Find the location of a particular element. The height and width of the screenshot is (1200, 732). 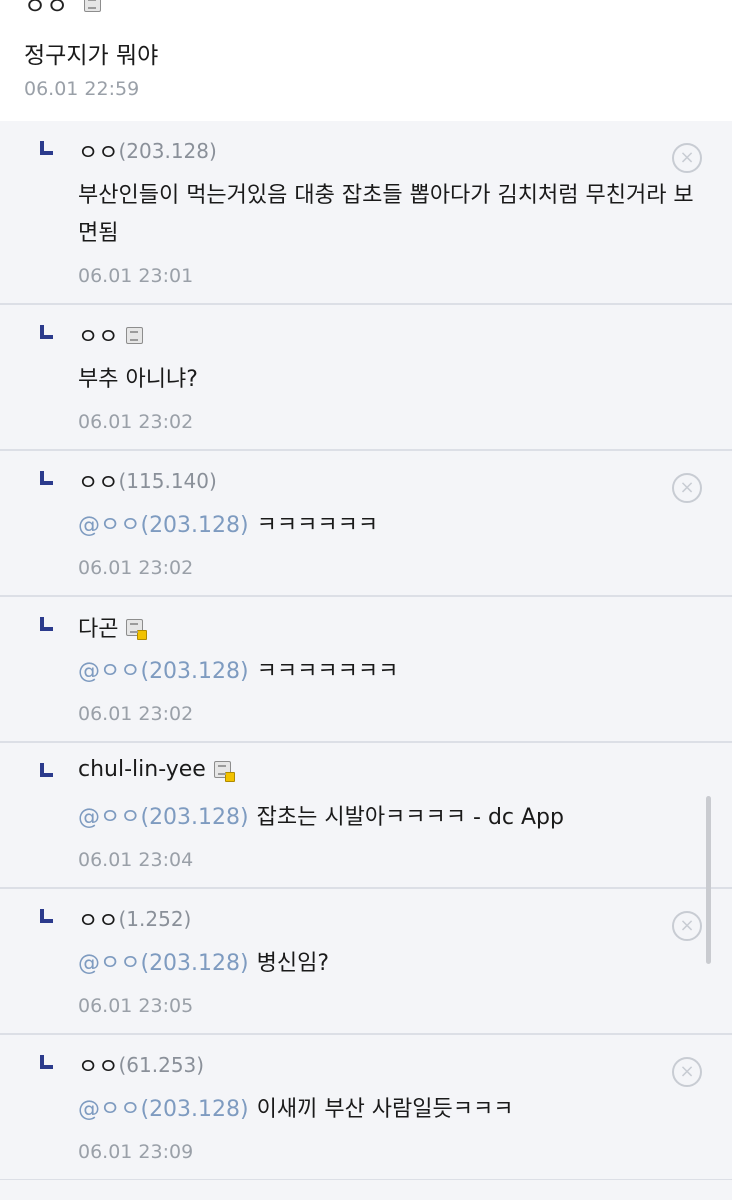

reply-text: @ㅇㅇ(203.128) 잡초는 시발아ㅋㅋㅋㅋ - dc App is located at coordinates (393, 818).